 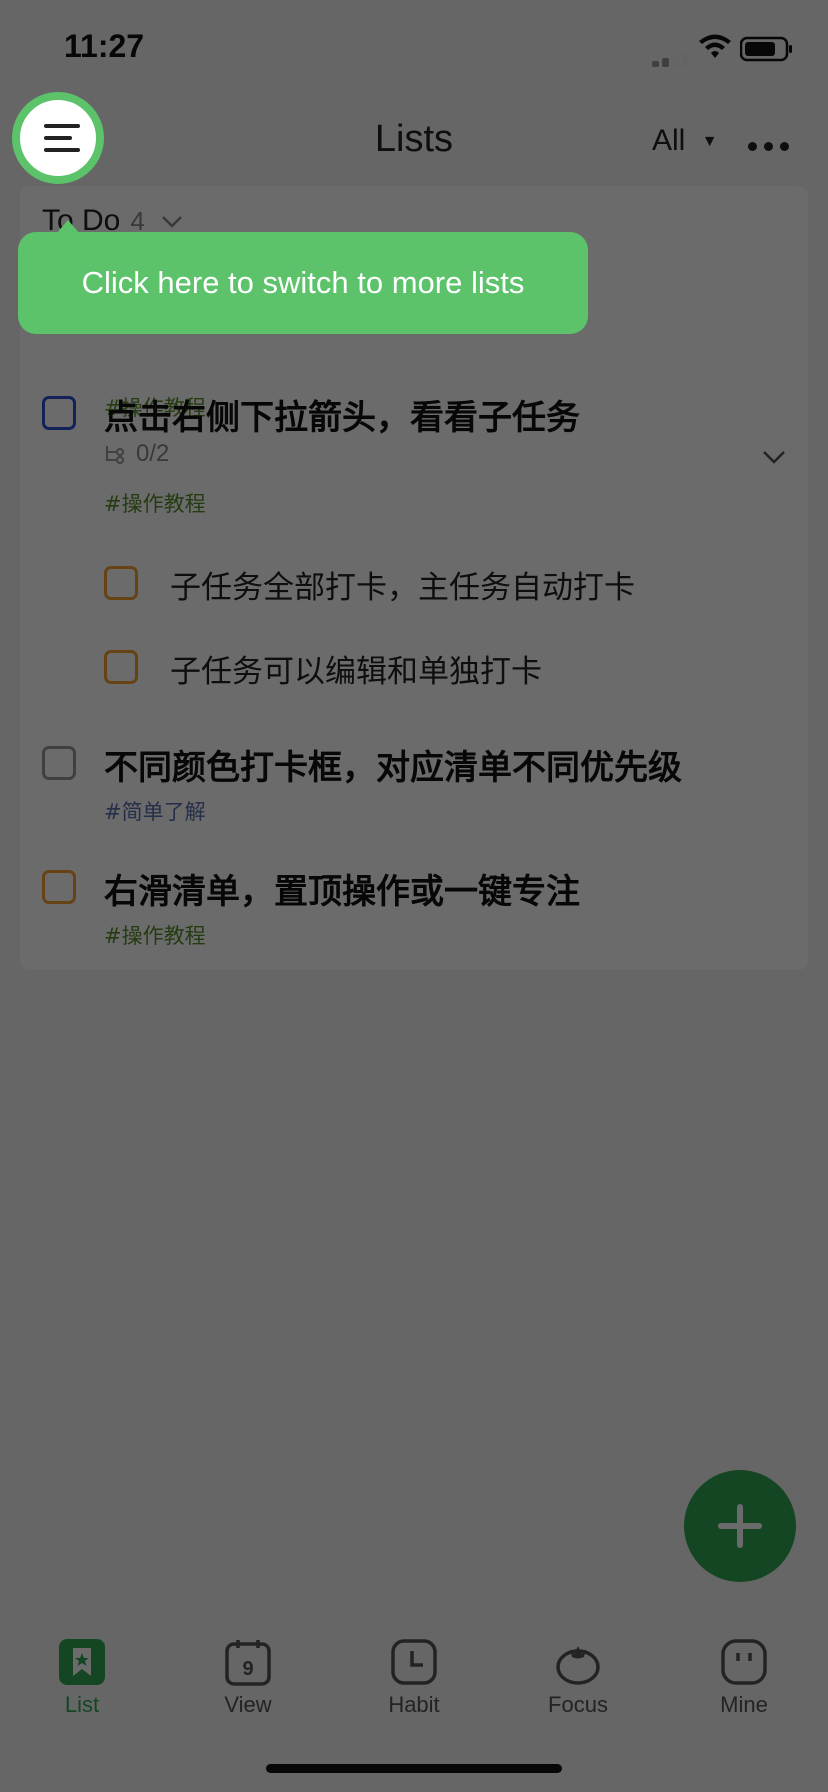 What do you see at coordinates (82, 1662) in the screenshot?
I see `list-icon` at bounding box center [82, 1662].